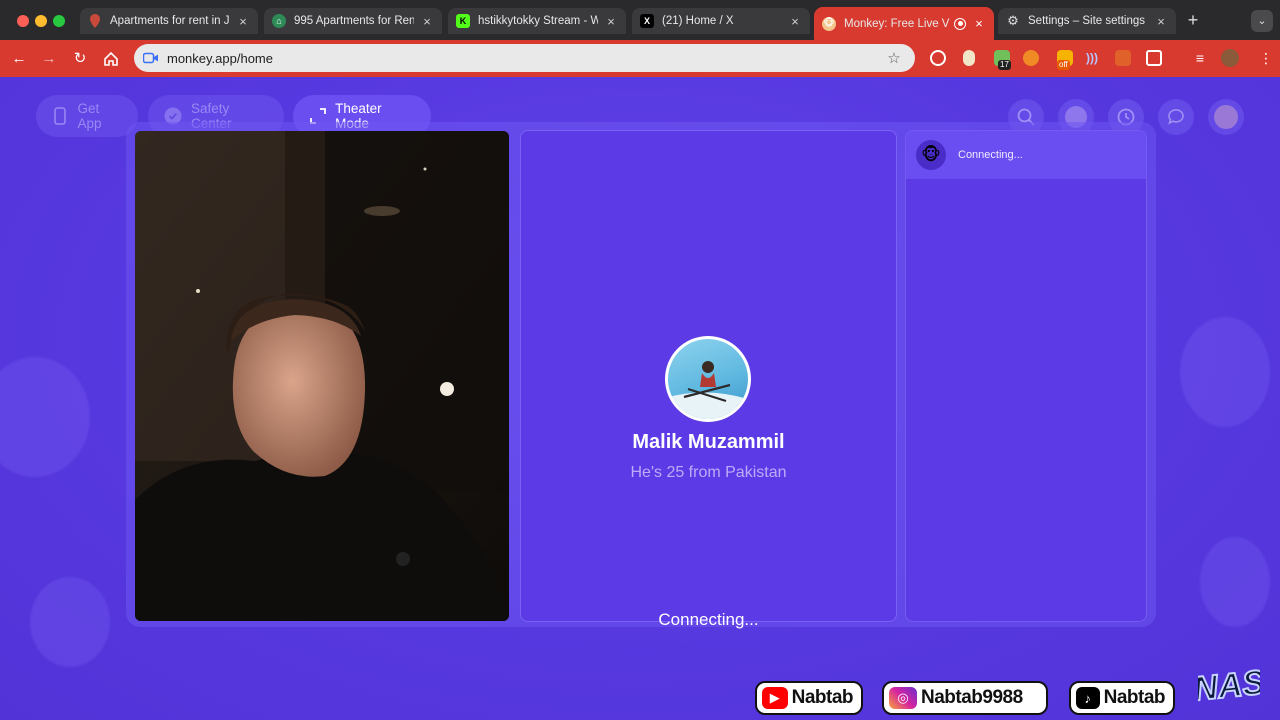  I want to click on instagram-icon: ◎, so click(903, 698).